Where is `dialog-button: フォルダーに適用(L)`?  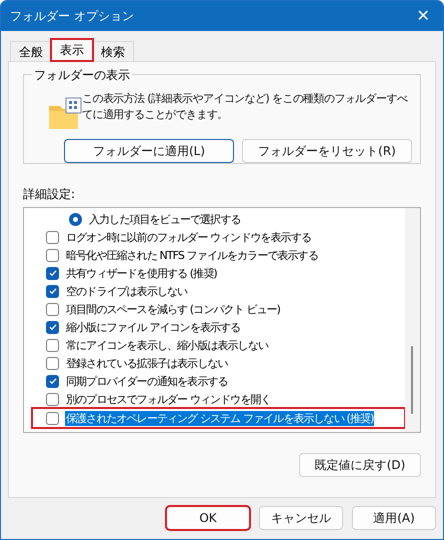 dialog-button: フォルダーに適用(L) is located at coordinates (149, 151).